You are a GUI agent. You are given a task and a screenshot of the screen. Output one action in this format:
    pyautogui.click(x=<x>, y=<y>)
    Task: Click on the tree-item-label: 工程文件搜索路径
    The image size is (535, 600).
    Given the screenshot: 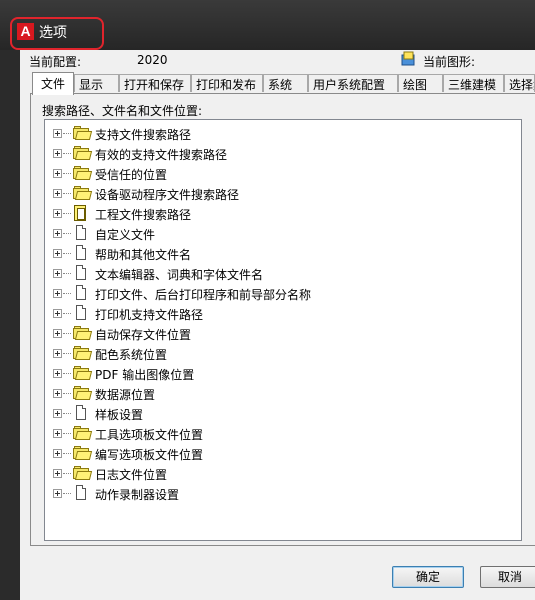 What is the action you would take?
    pyautogui.click(x=143, y=215)
    